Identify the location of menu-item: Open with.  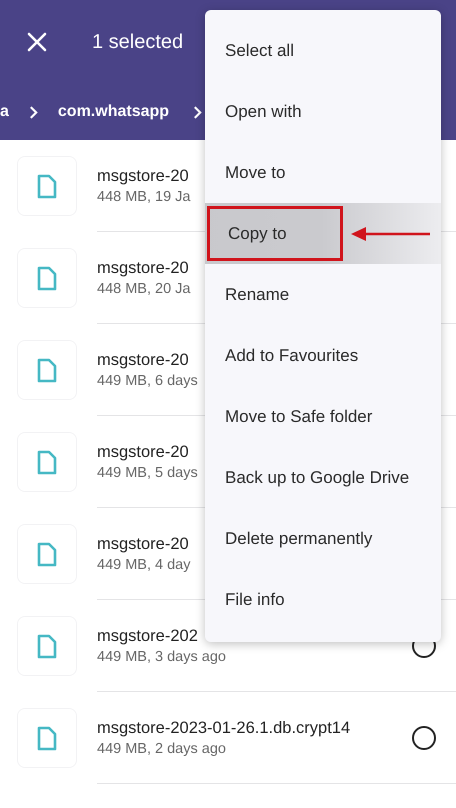
(263, 111).